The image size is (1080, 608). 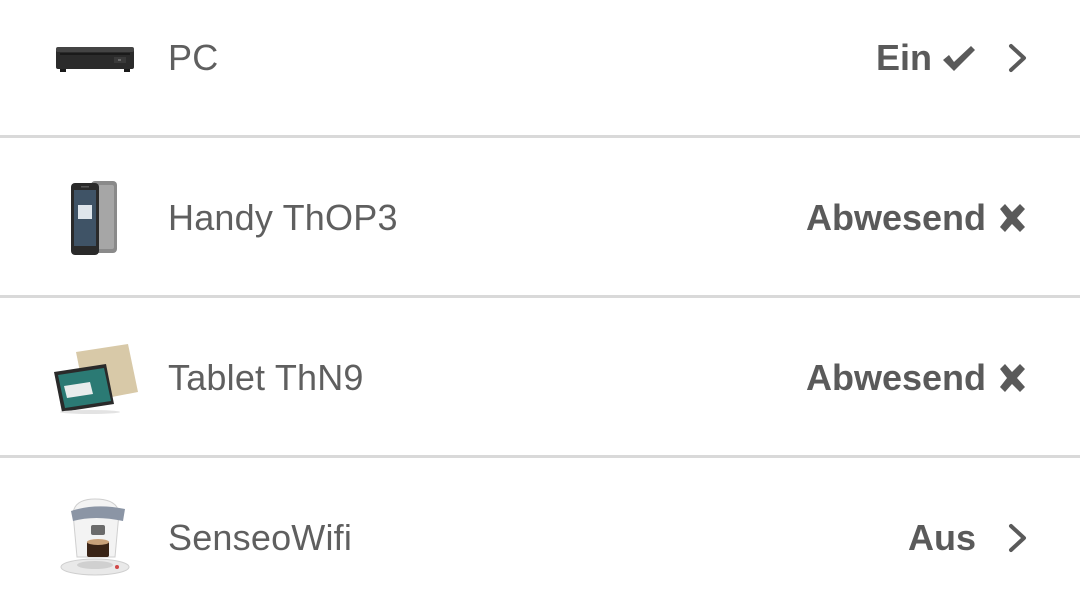 I want to click on check-icon, so click(x=958, y=58).